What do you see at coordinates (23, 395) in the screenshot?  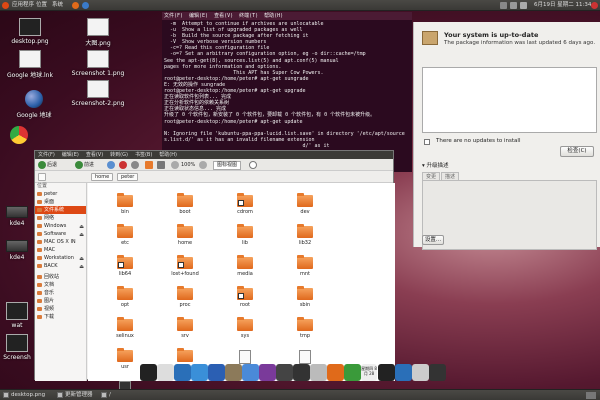 I see `taskbar-item-desktop-png: desktop.png` at bounding box center [23, 395].